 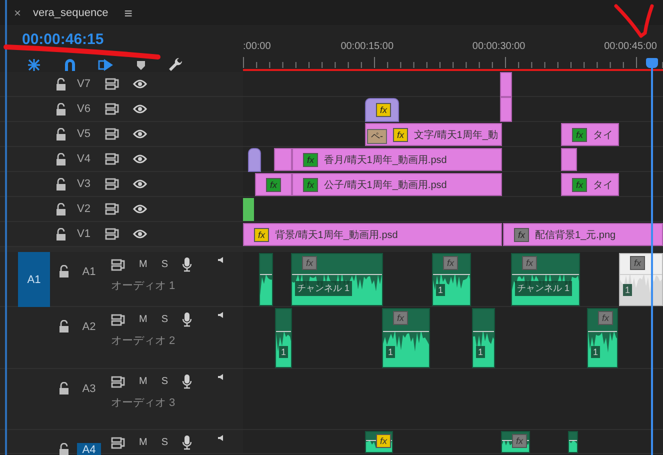 What do you see at coordinates (583, 234) in the screenshot?
I see `video-clip: fx 配信背景1_元.png` at bounding box center [583, 234].